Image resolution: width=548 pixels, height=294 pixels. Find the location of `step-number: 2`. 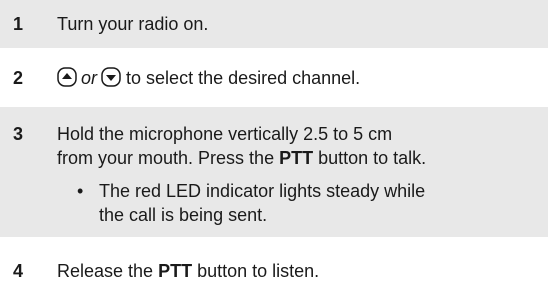

step-number: 2 is located at coordinates (18, 78).